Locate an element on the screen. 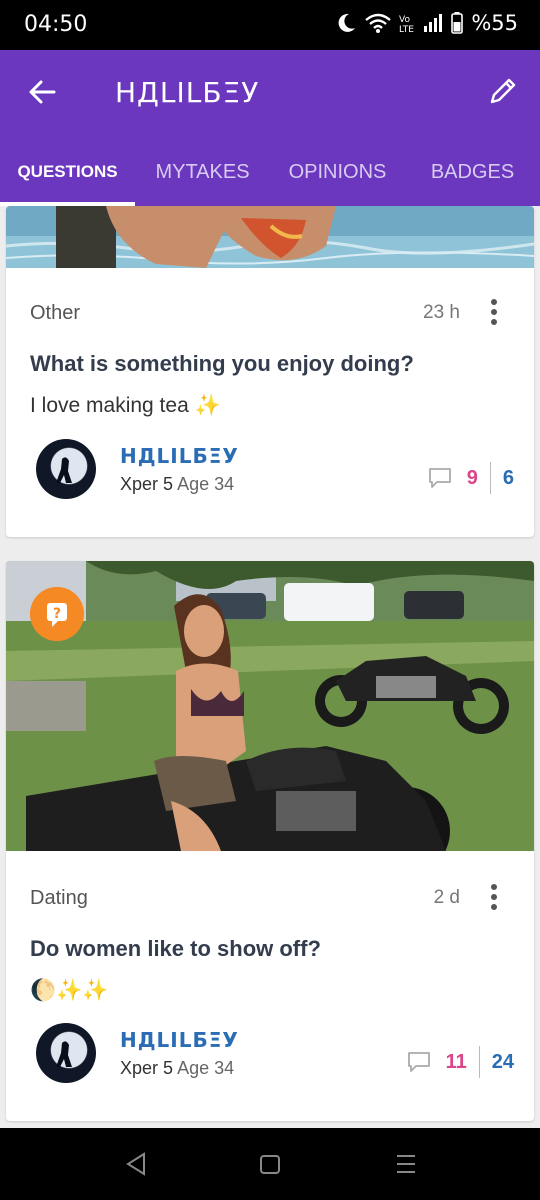 The image size is (540, 1200). question-stats: 11 24 is located at coordinates (460, 1062).